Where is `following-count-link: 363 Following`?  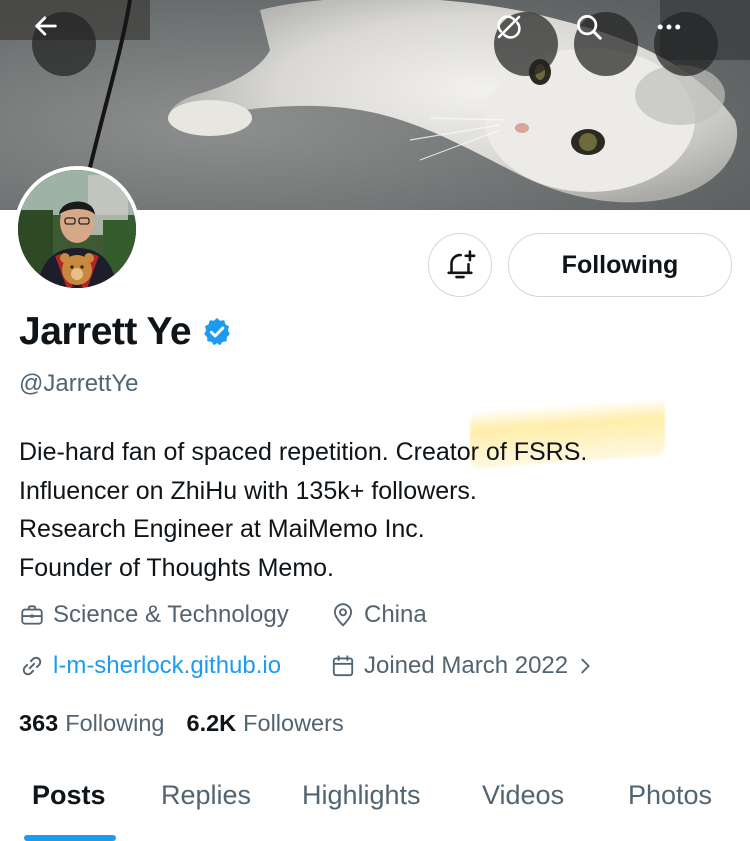
following-count-link: 363 Following is located at coordinates (92, 723).